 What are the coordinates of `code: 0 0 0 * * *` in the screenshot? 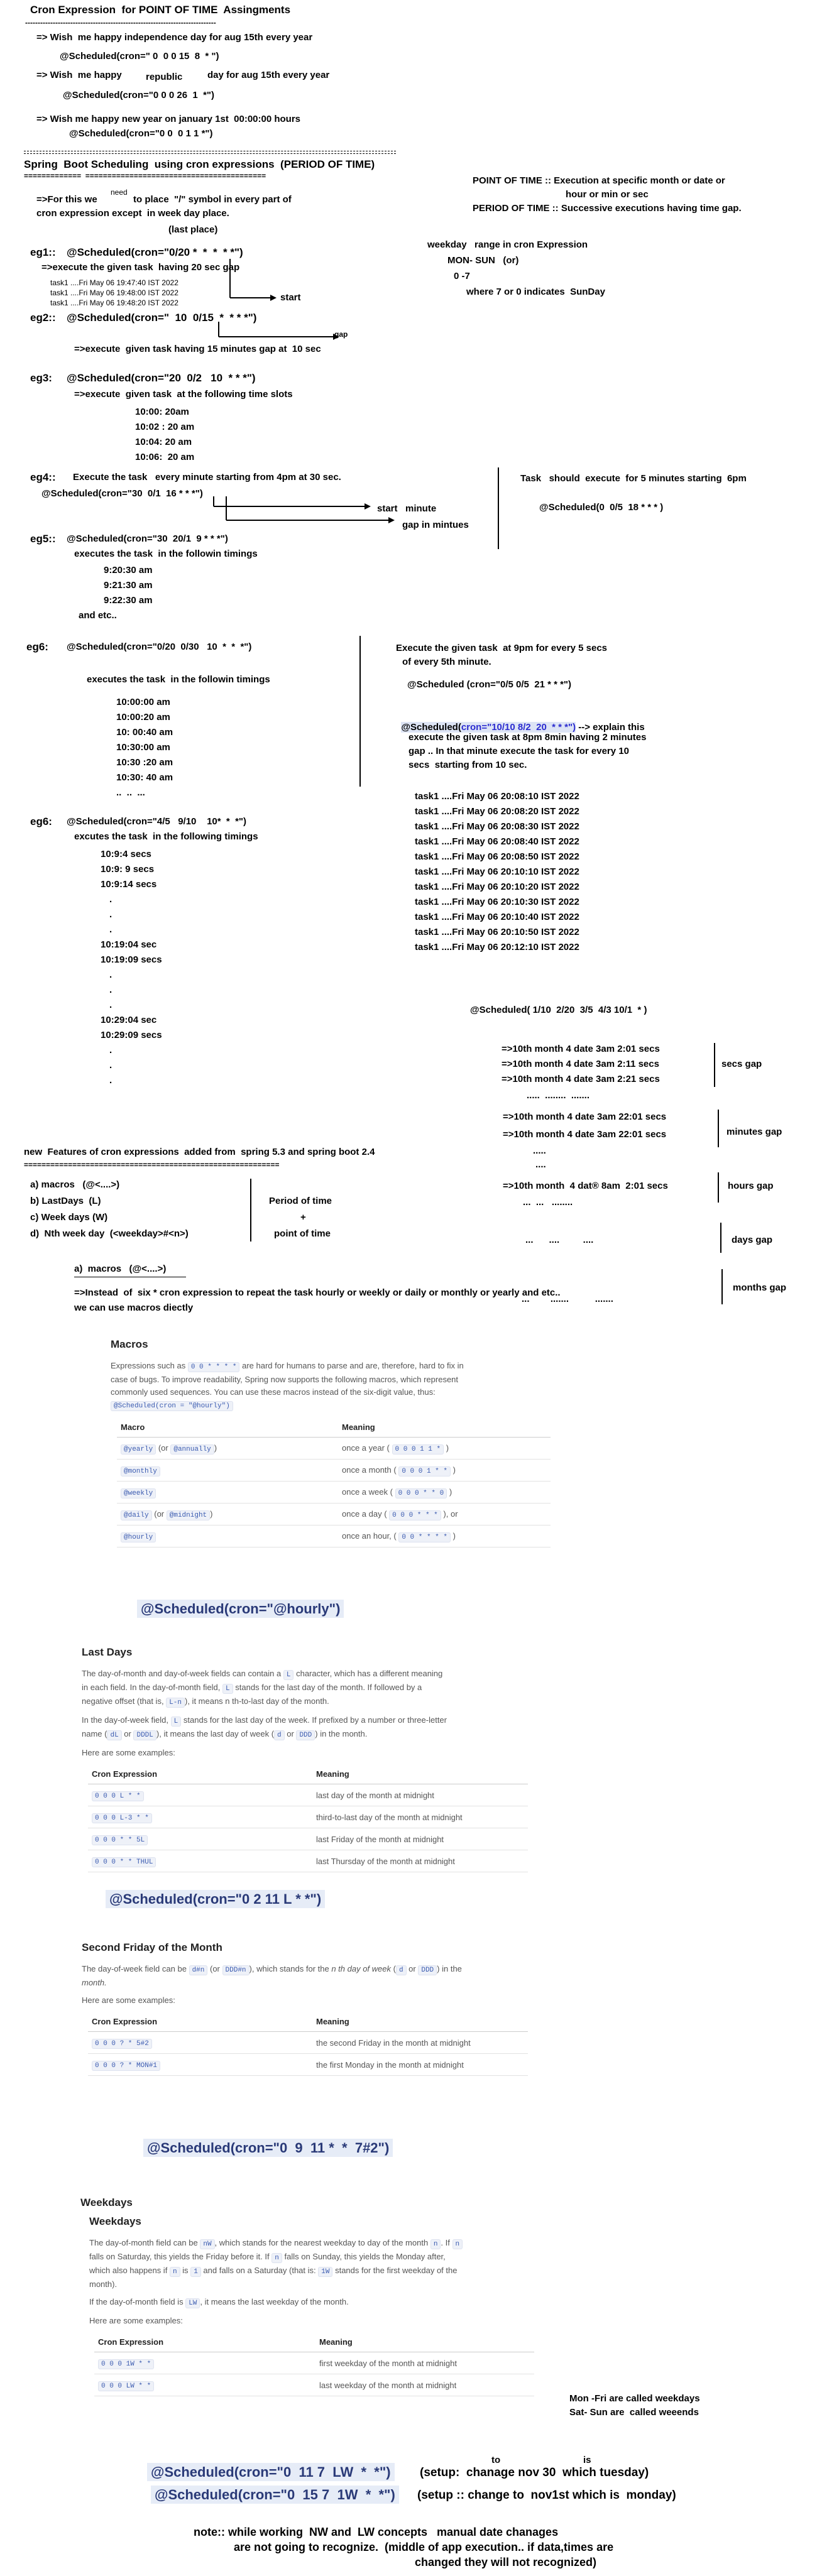 It's located at (415, 1515).